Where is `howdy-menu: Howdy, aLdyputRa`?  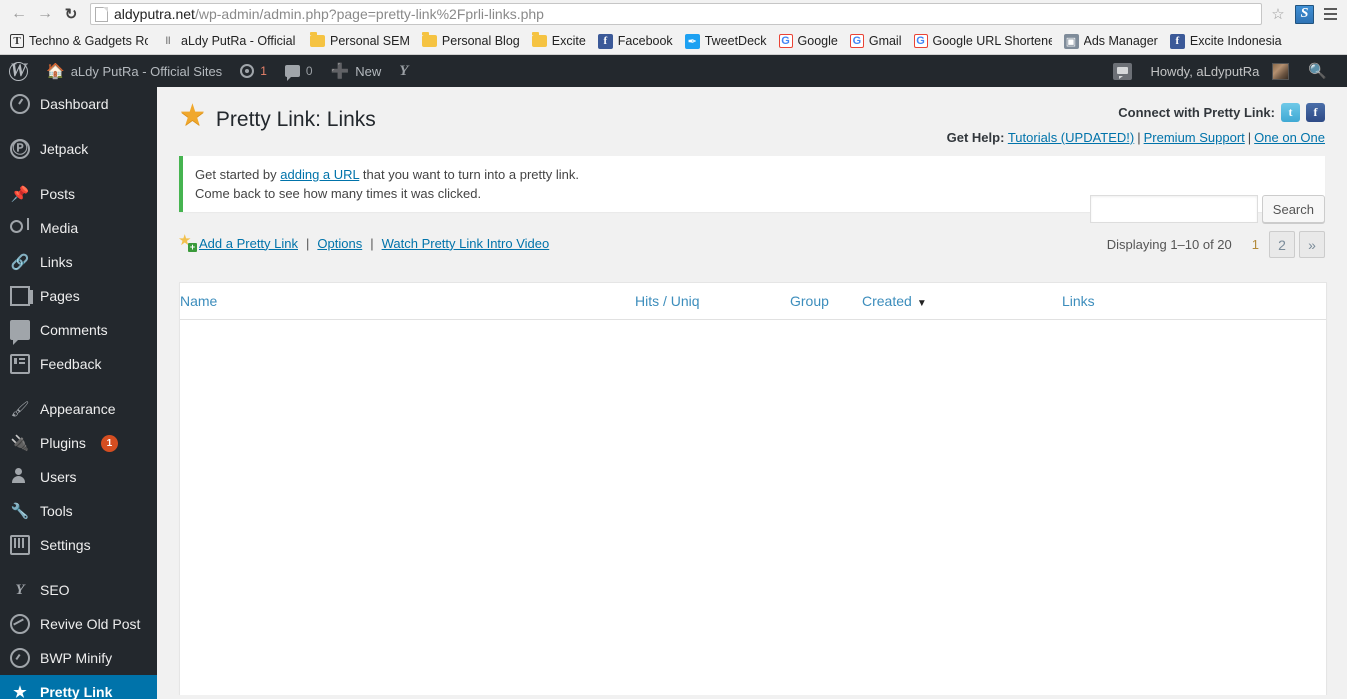
howdy-menu: Howdy, aLdyputRa is located at coordinates (1219, 71).